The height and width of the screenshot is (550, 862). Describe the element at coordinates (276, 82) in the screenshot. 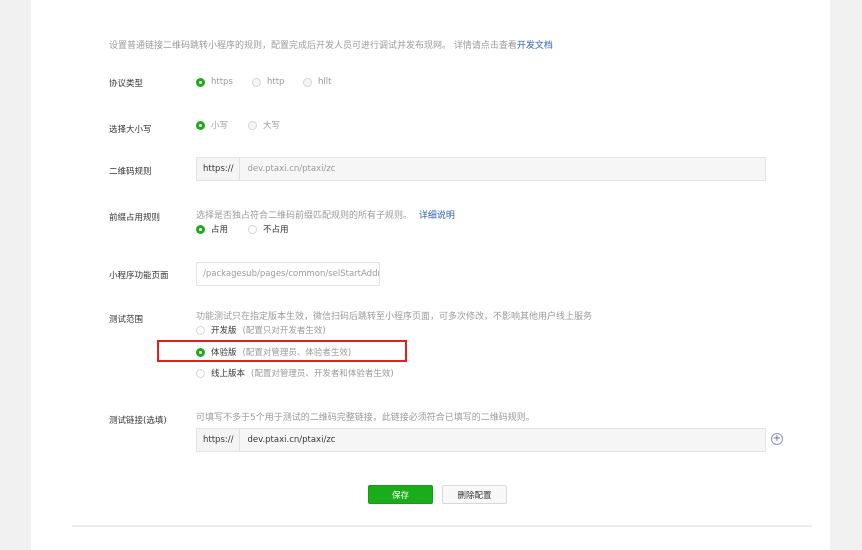

I see `option-label: http` at that location.